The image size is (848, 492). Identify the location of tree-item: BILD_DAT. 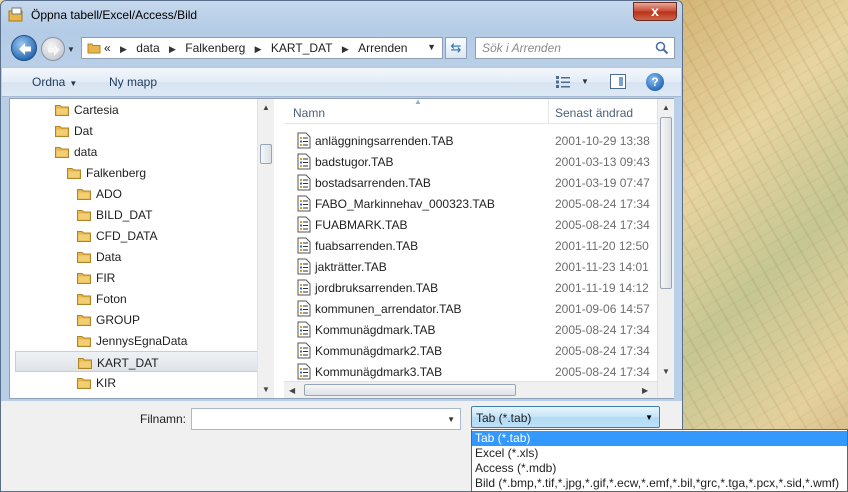
(132, 214).